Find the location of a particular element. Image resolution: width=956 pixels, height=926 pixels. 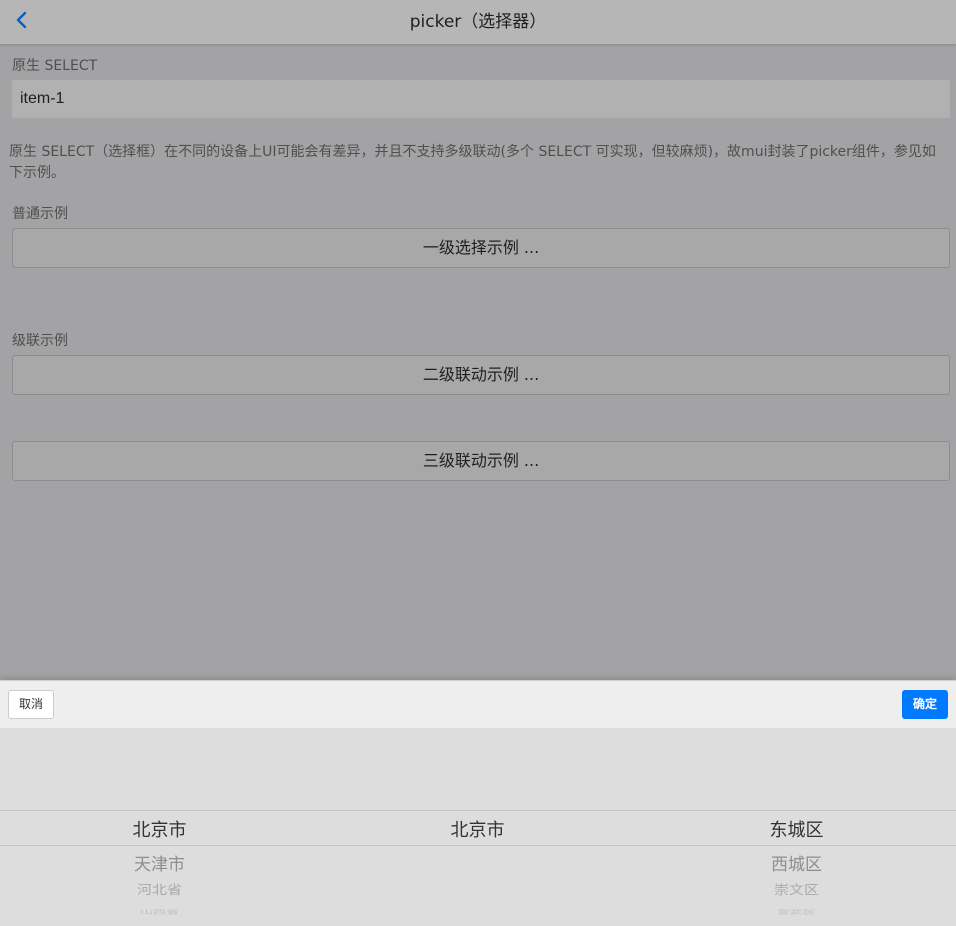

normal-section-label: 普通示例 is located at coordinates (40, 214).